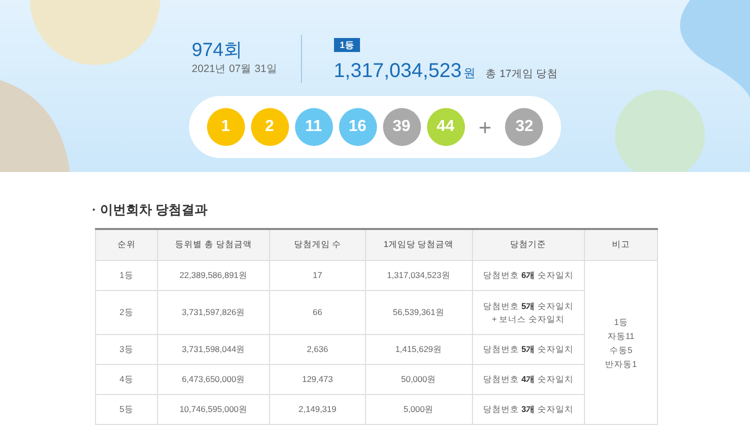  What do you see at coordinates (127, 349) in the screenshot?
I see `rank-cell: 3등` at bounding box center [127, 349].